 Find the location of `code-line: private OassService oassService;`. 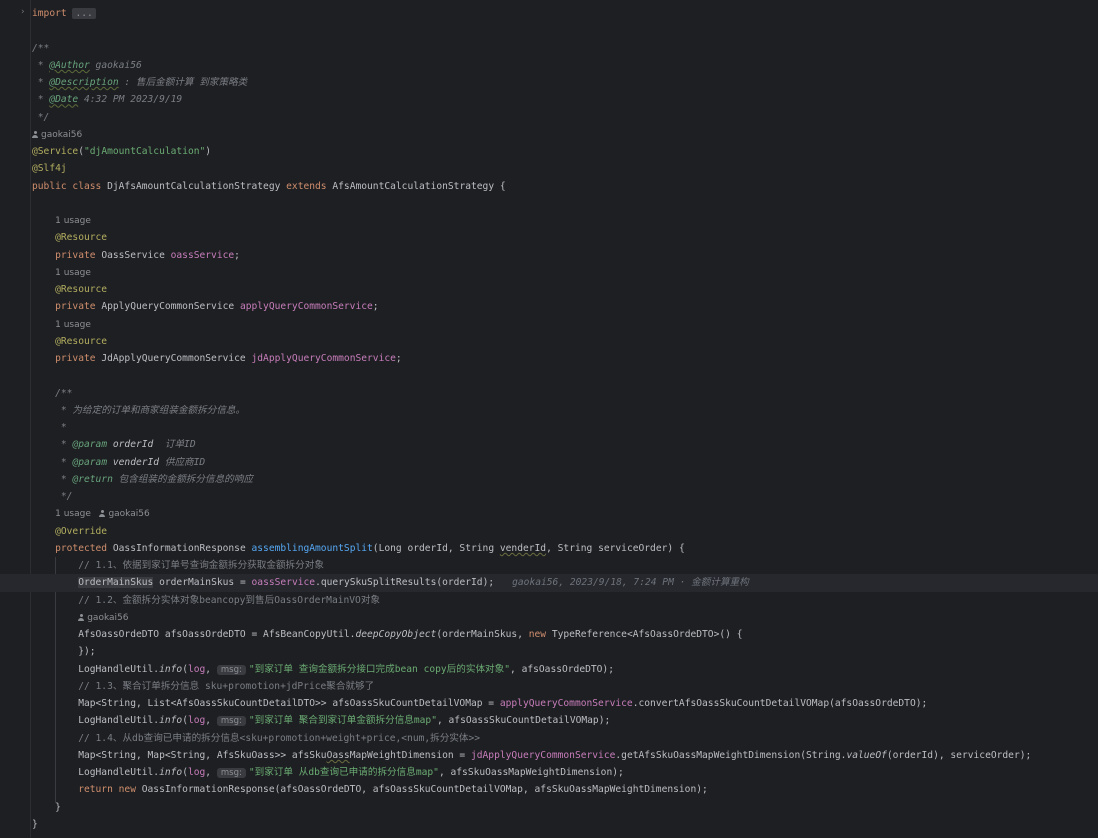

code-line: private OassService oassService; is located at coordinates (549, 255).